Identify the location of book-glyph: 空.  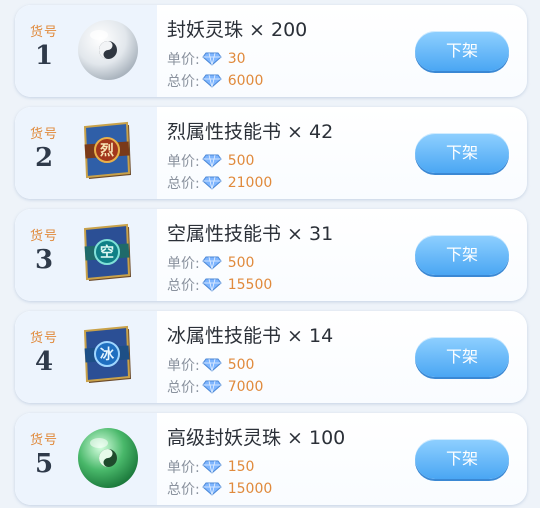
(107, 252).